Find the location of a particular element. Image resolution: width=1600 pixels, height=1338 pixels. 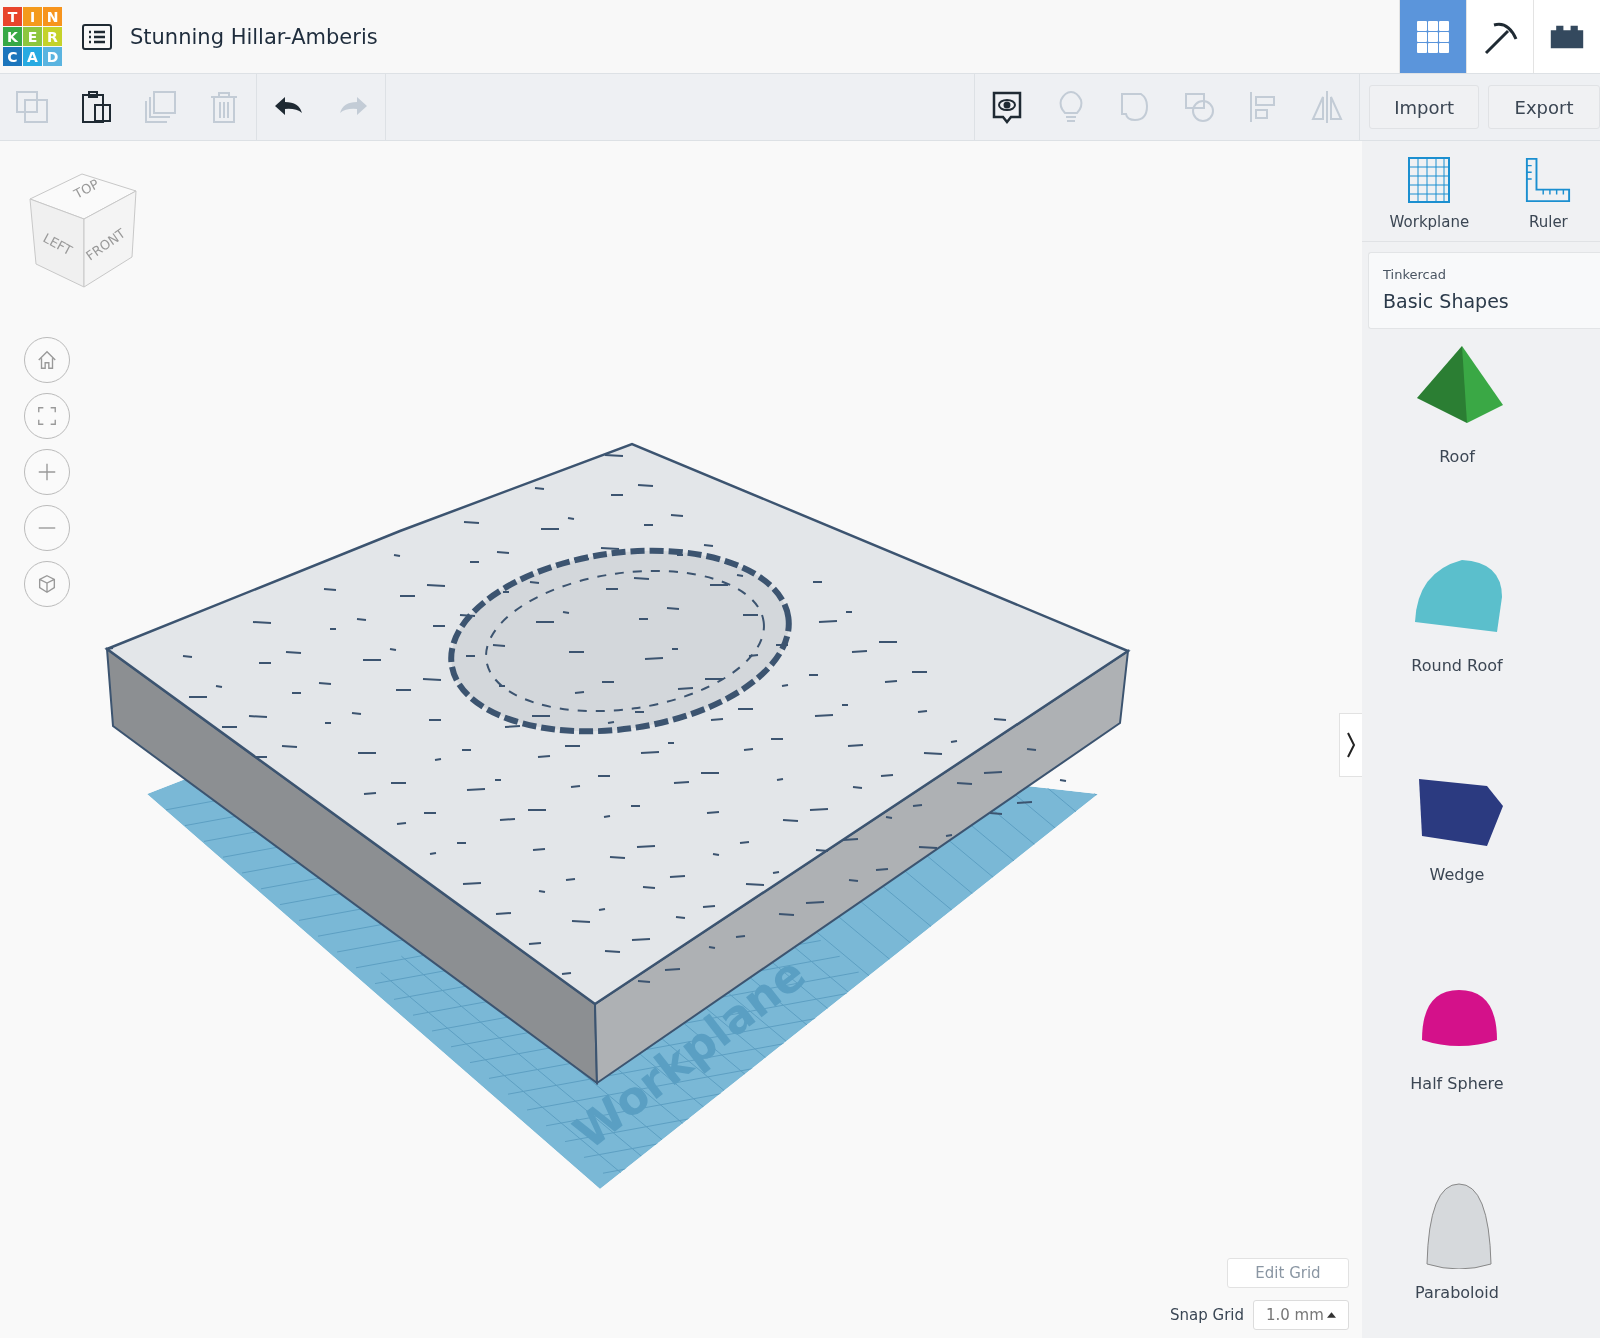

home-icon is located at coordinates (47, 360).